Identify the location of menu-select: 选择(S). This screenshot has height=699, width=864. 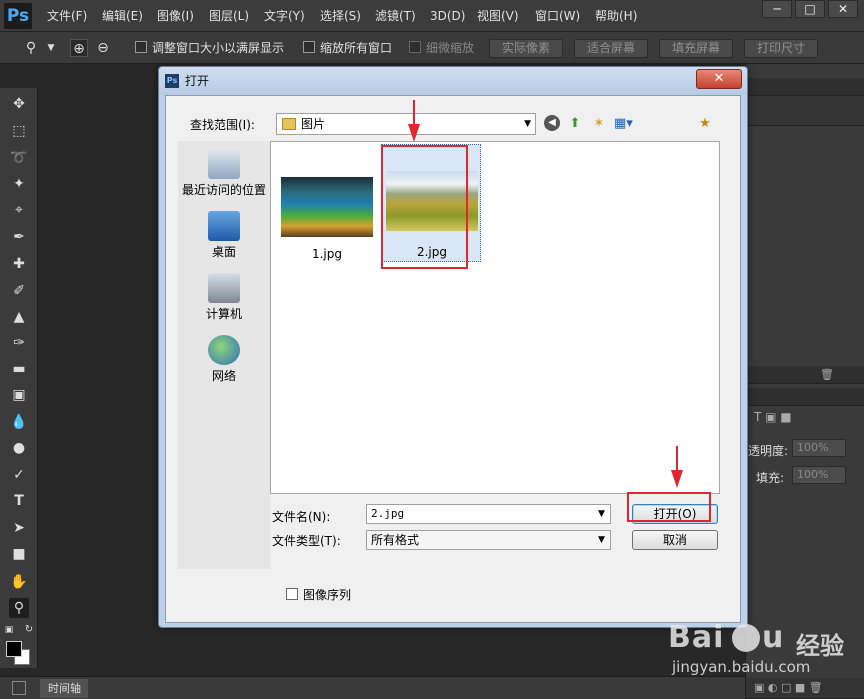
(340, 16).